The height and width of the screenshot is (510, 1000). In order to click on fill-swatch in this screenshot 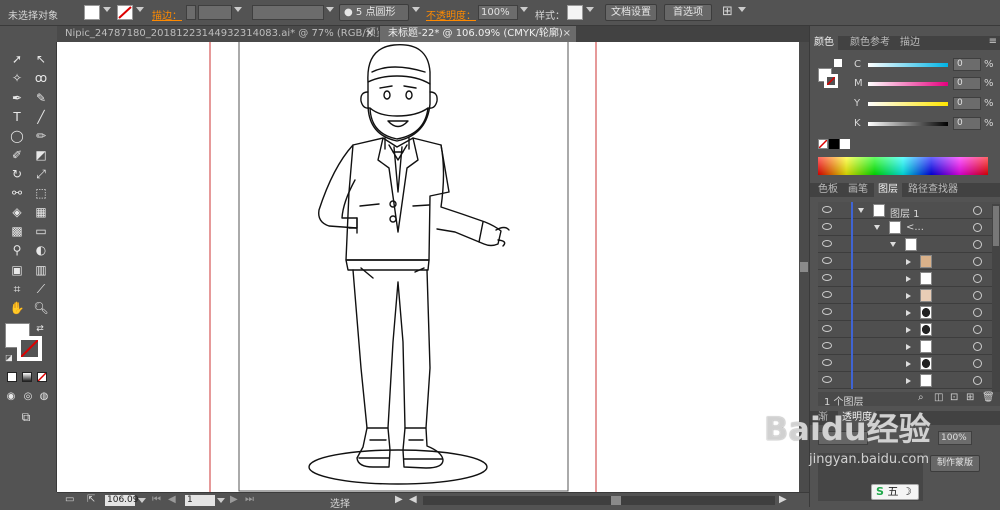, I will do `click(92, 12)`.